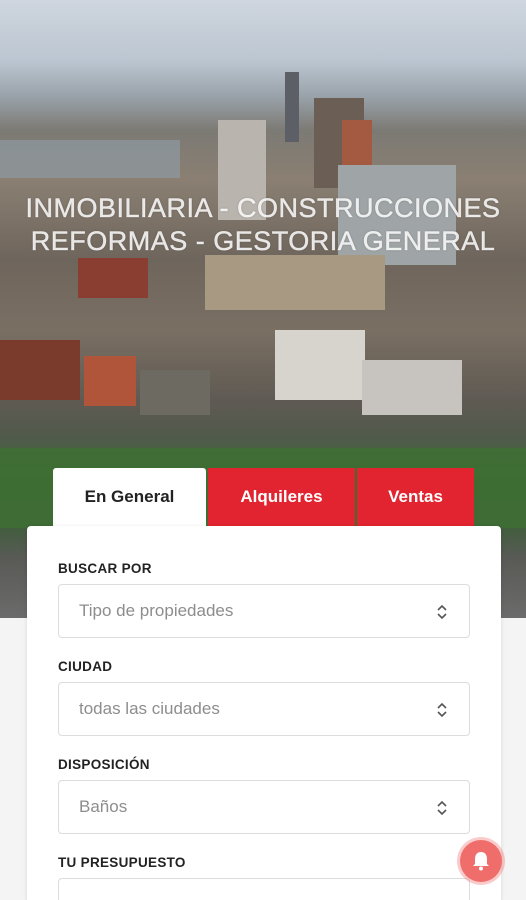  Describe the element at coordinates (85, 666) in the screenshot. I see `ciudad-label: CIUDAD` at that location.